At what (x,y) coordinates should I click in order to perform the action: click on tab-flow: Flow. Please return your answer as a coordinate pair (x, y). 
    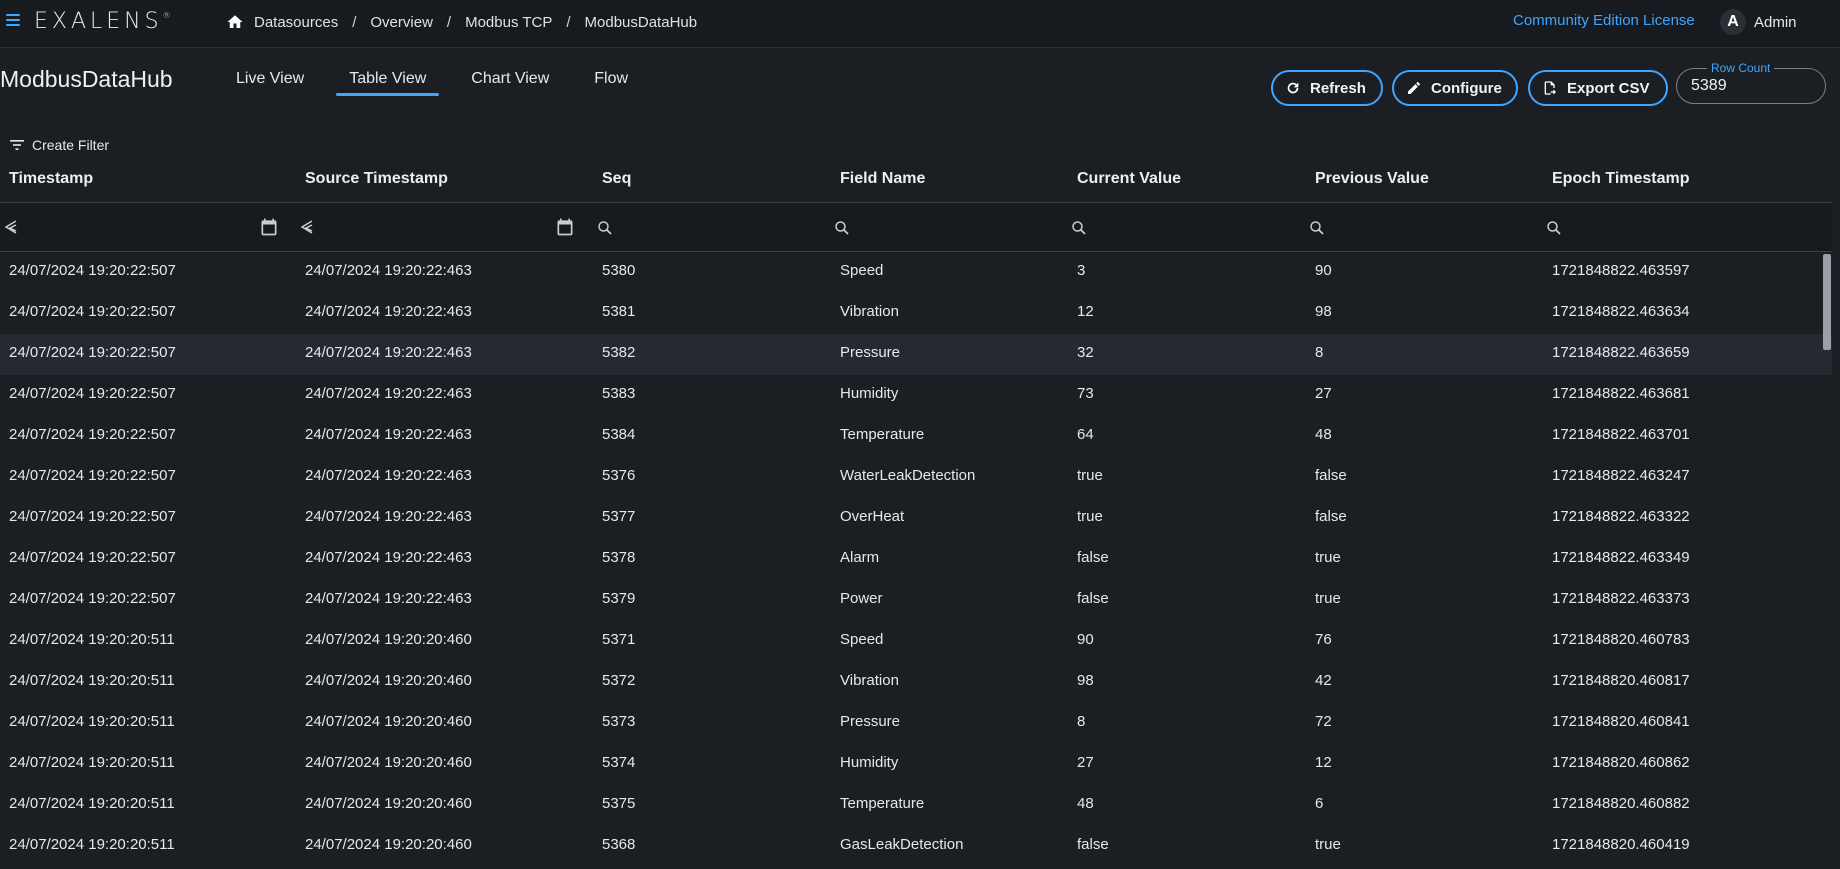
    Looking at the image, I should click on (611, 82).